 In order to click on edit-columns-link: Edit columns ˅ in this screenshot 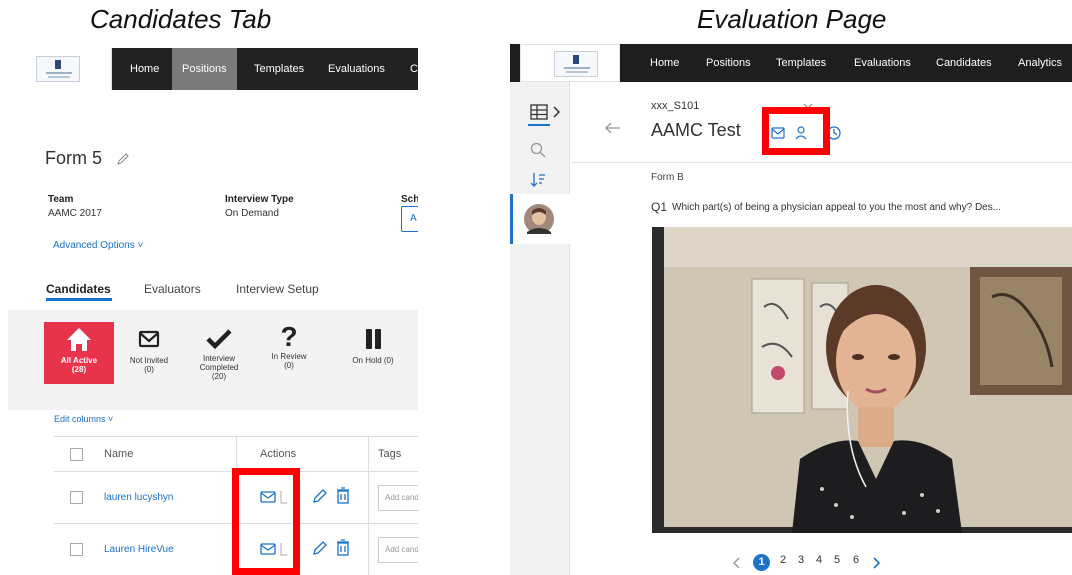, I will do `click(83, 419)`.